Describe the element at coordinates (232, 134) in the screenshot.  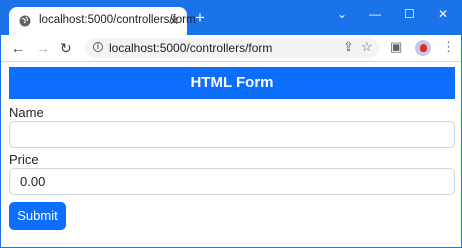
I see `name-input` at that location.